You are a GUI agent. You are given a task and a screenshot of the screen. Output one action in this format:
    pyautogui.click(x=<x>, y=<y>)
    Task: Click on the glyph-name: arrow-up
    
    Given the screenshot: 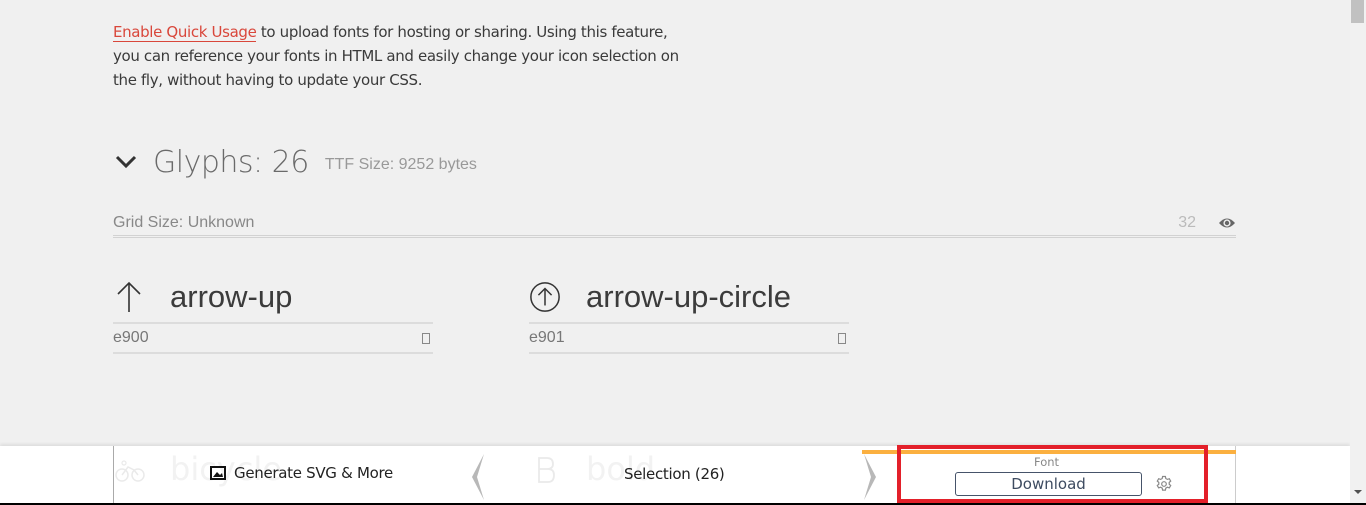 What is the action you would take?
    pyautogui.click(x=231, y=297)
    